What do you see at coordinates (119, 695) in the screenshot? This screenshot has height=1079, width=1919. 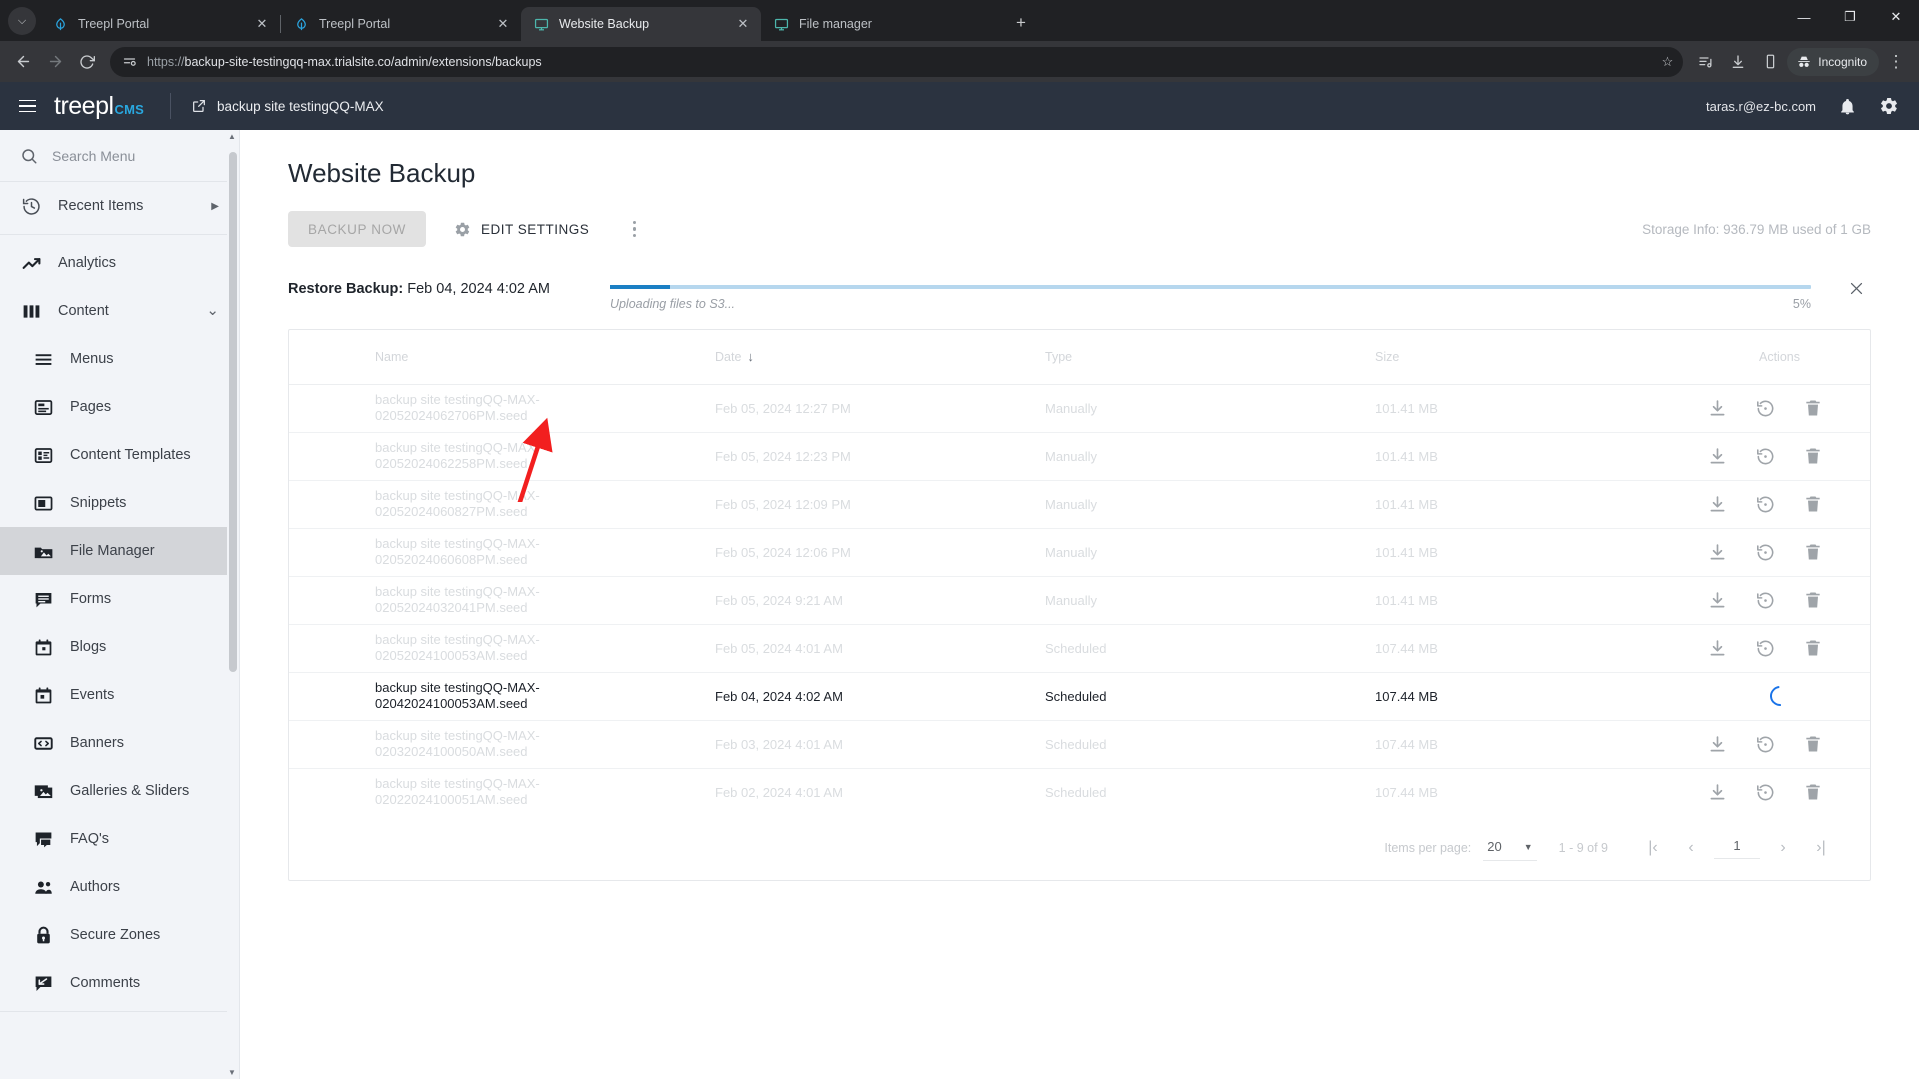 I see `sidebar-item-events: Events` at bounding box center [119, 695].